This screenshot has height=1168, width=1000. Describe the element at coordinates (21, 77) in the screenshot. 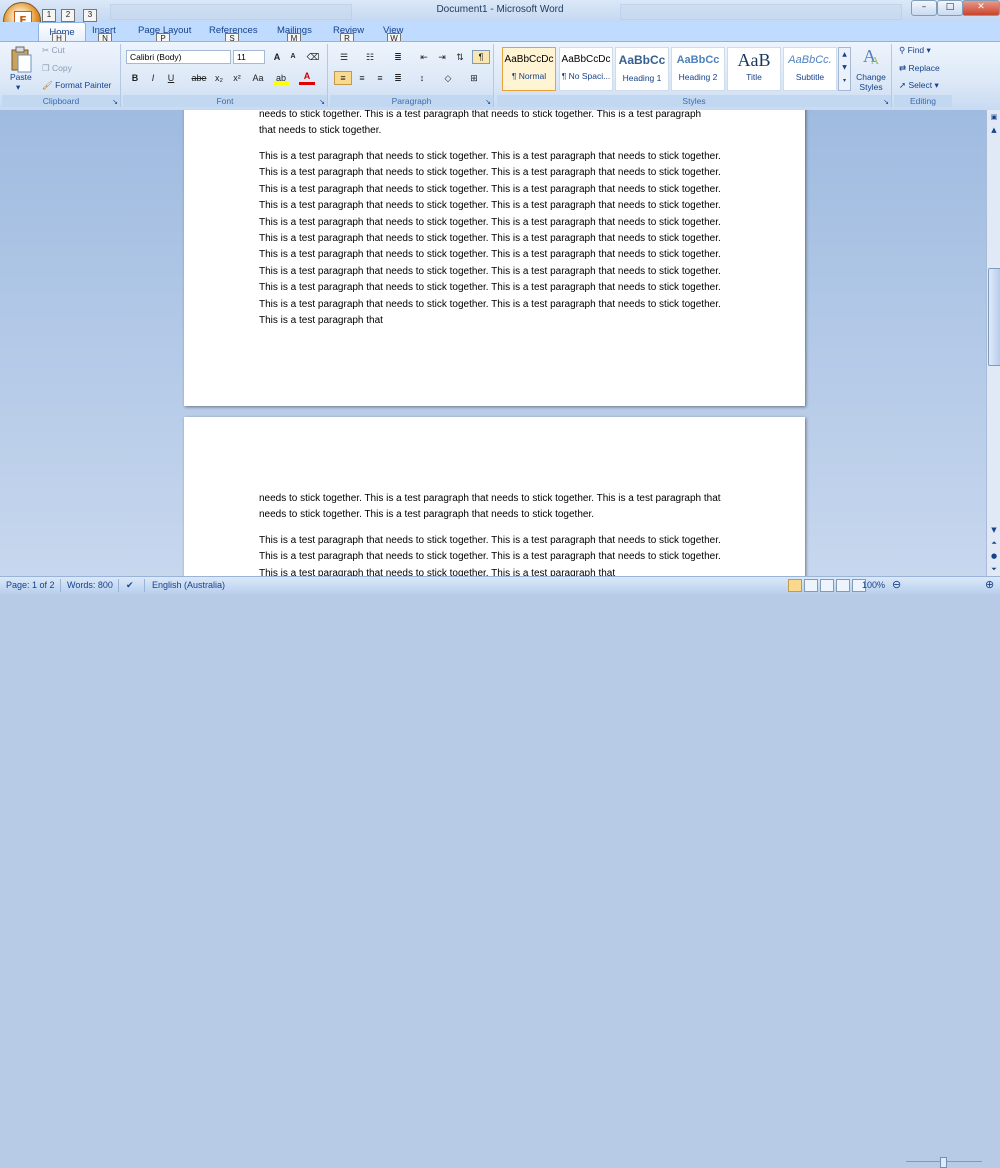

I see `paste-button: Paste` at that location.